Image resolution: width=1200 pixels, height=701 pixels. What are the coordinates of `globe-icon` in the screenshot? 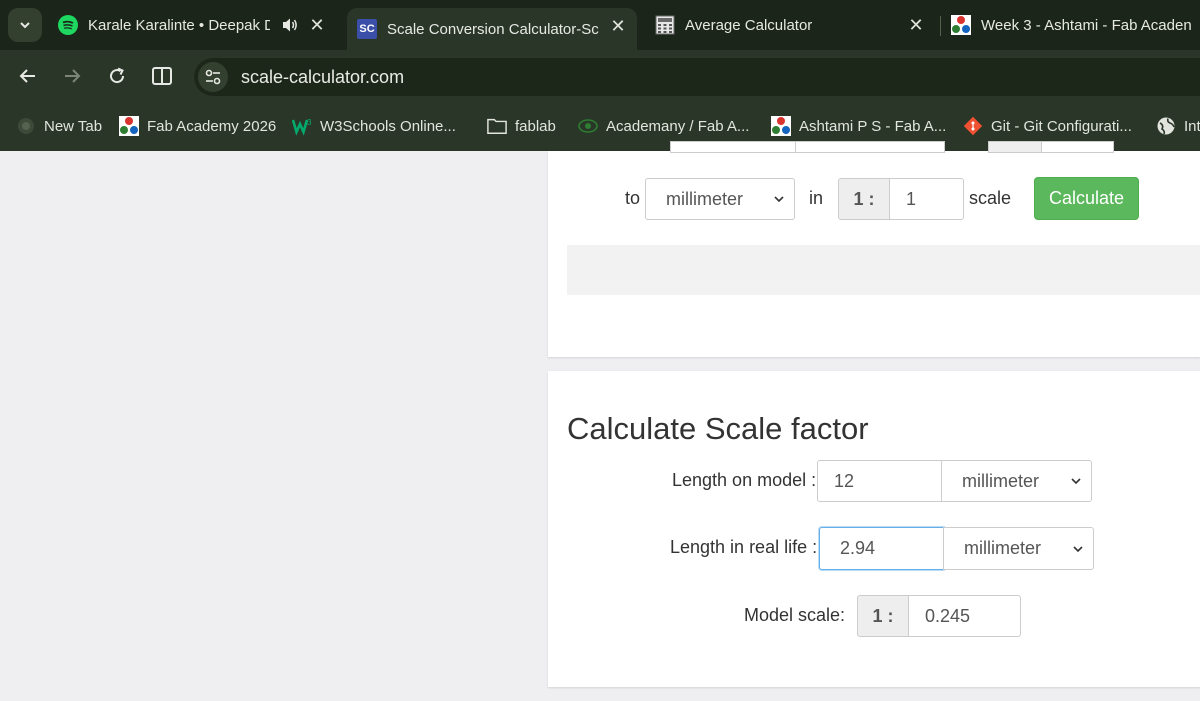 It's located at (1166, 126).